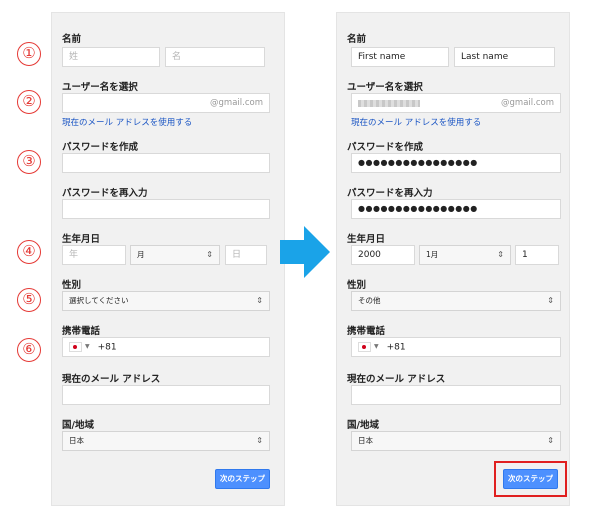  What do you see at coordinates (29, 252) in the screenshot?
I see `step-number-4: ④` at bounding box center [29, 252].